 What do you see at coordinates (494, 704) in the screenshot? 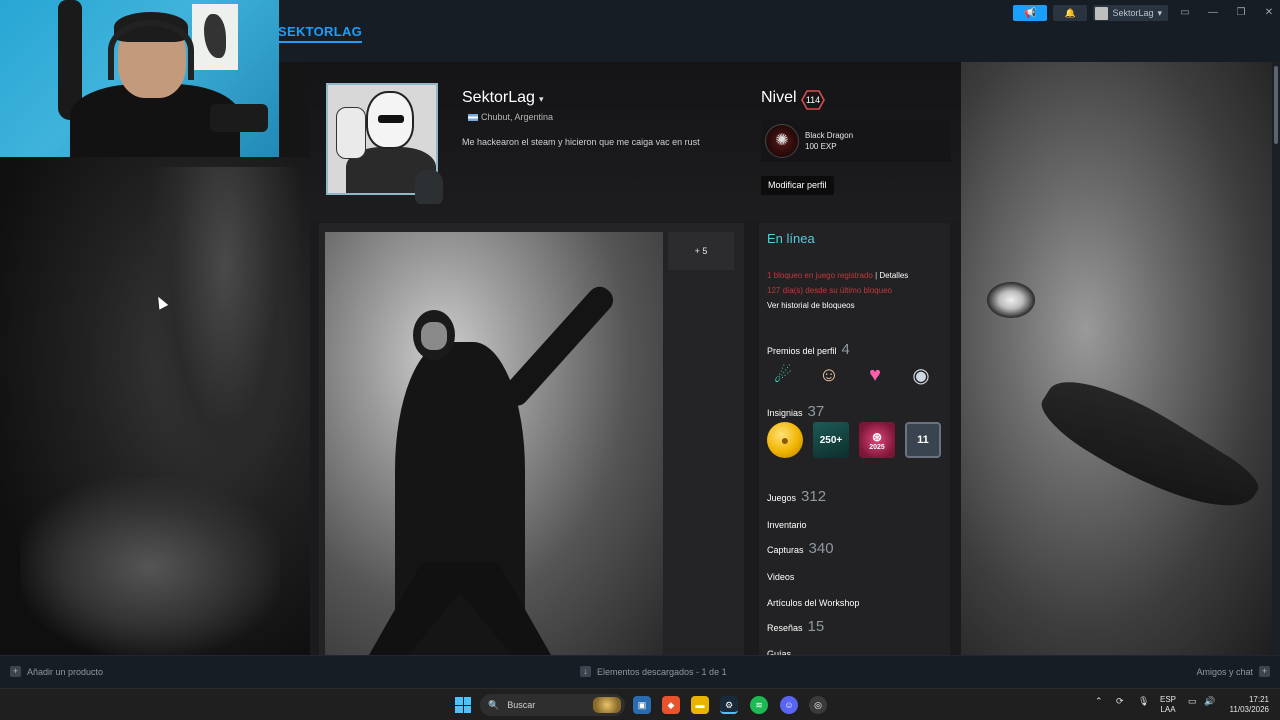
I see `search-icon: 🔍` at bounding box center [494, 704].